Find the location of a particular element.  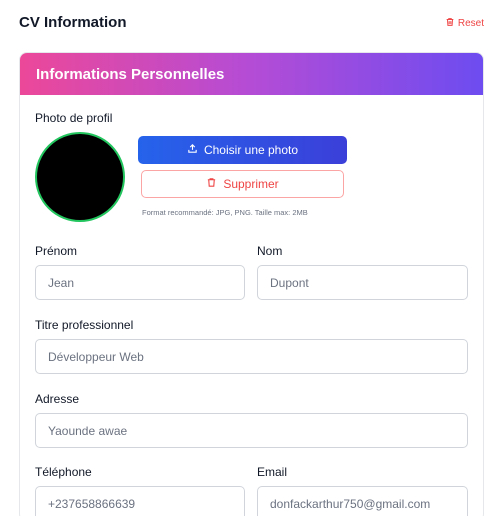

last-name-field is located at coordinates (362, 282).